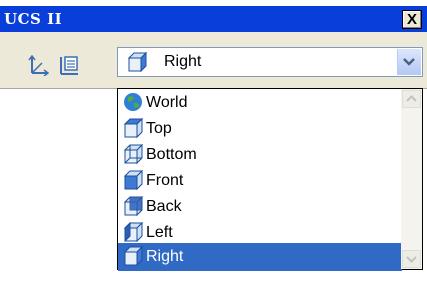  I want to click on dropdown-scrollbar, so click(411, 179).